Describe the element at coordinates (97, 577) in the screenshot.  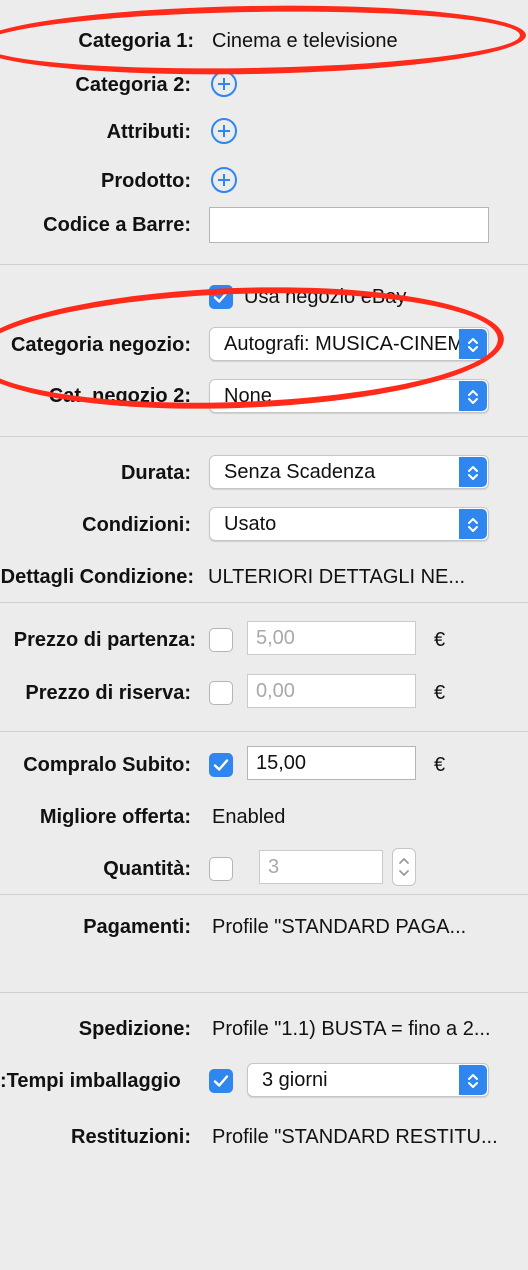
I see `dettagli-condizione-label: Dettagli Condizione:` at that location.